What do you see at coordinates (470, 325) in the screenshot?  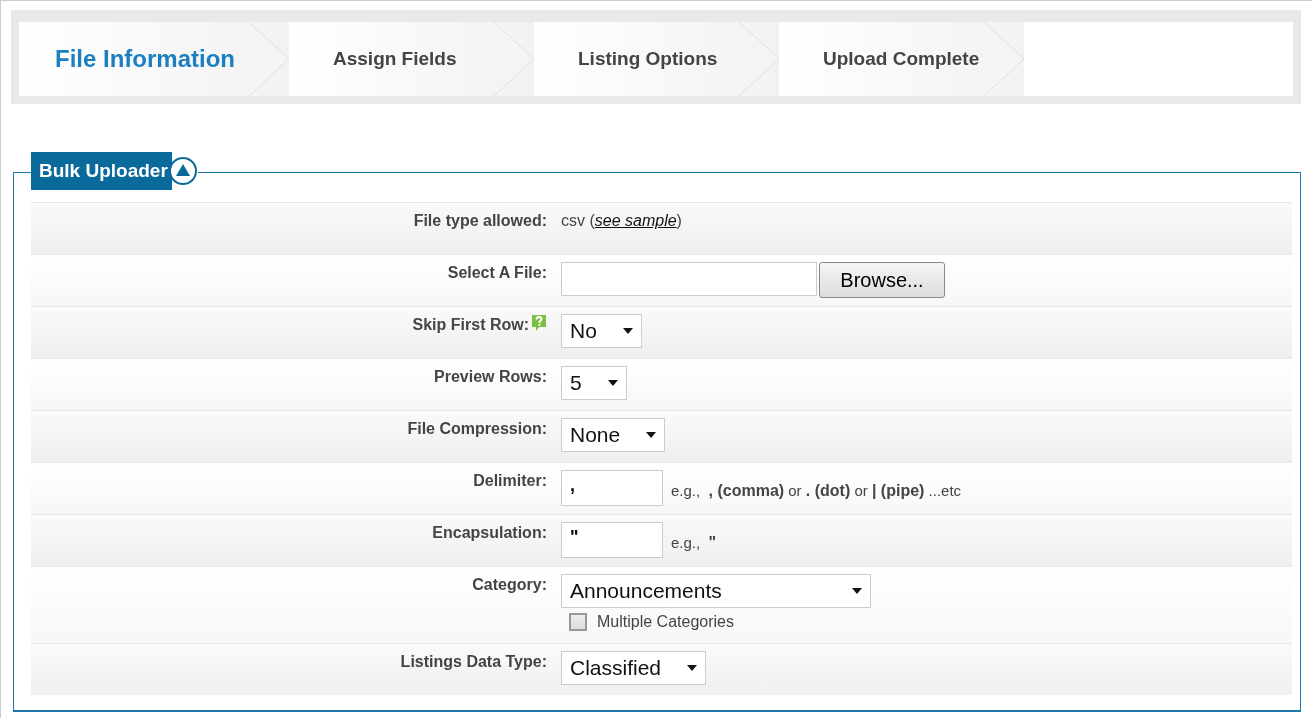 I see `field-label: Skip First Row:` at bounding box center [470, 325].